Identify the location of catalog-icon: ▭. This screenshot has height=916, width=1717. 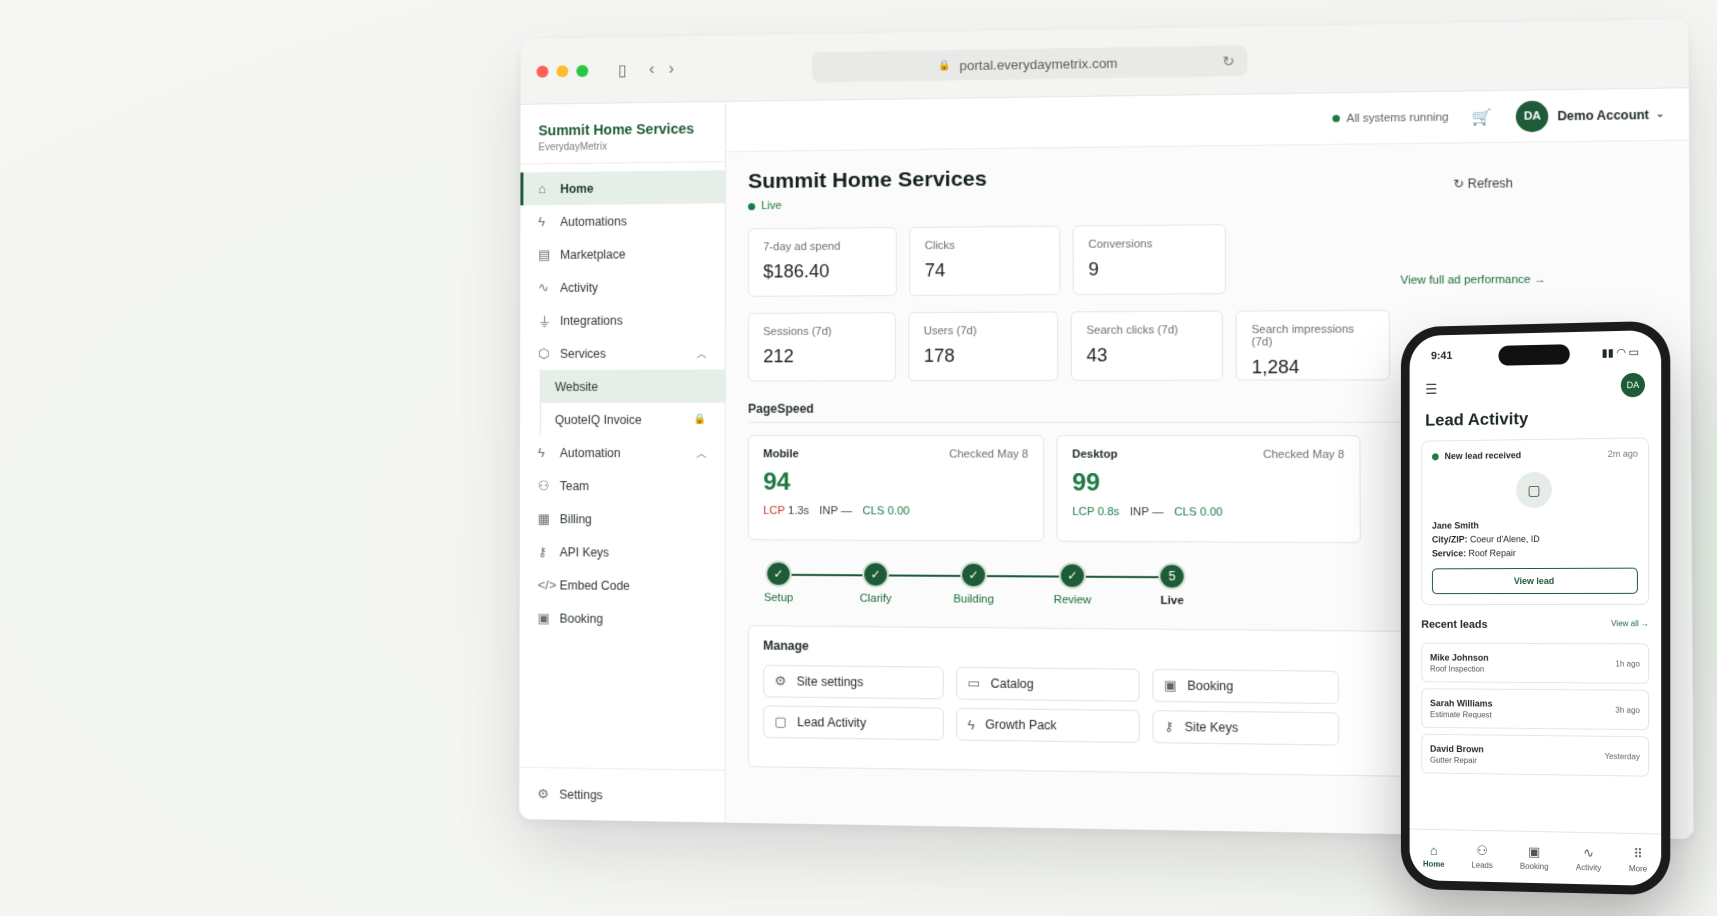
(974, 683).